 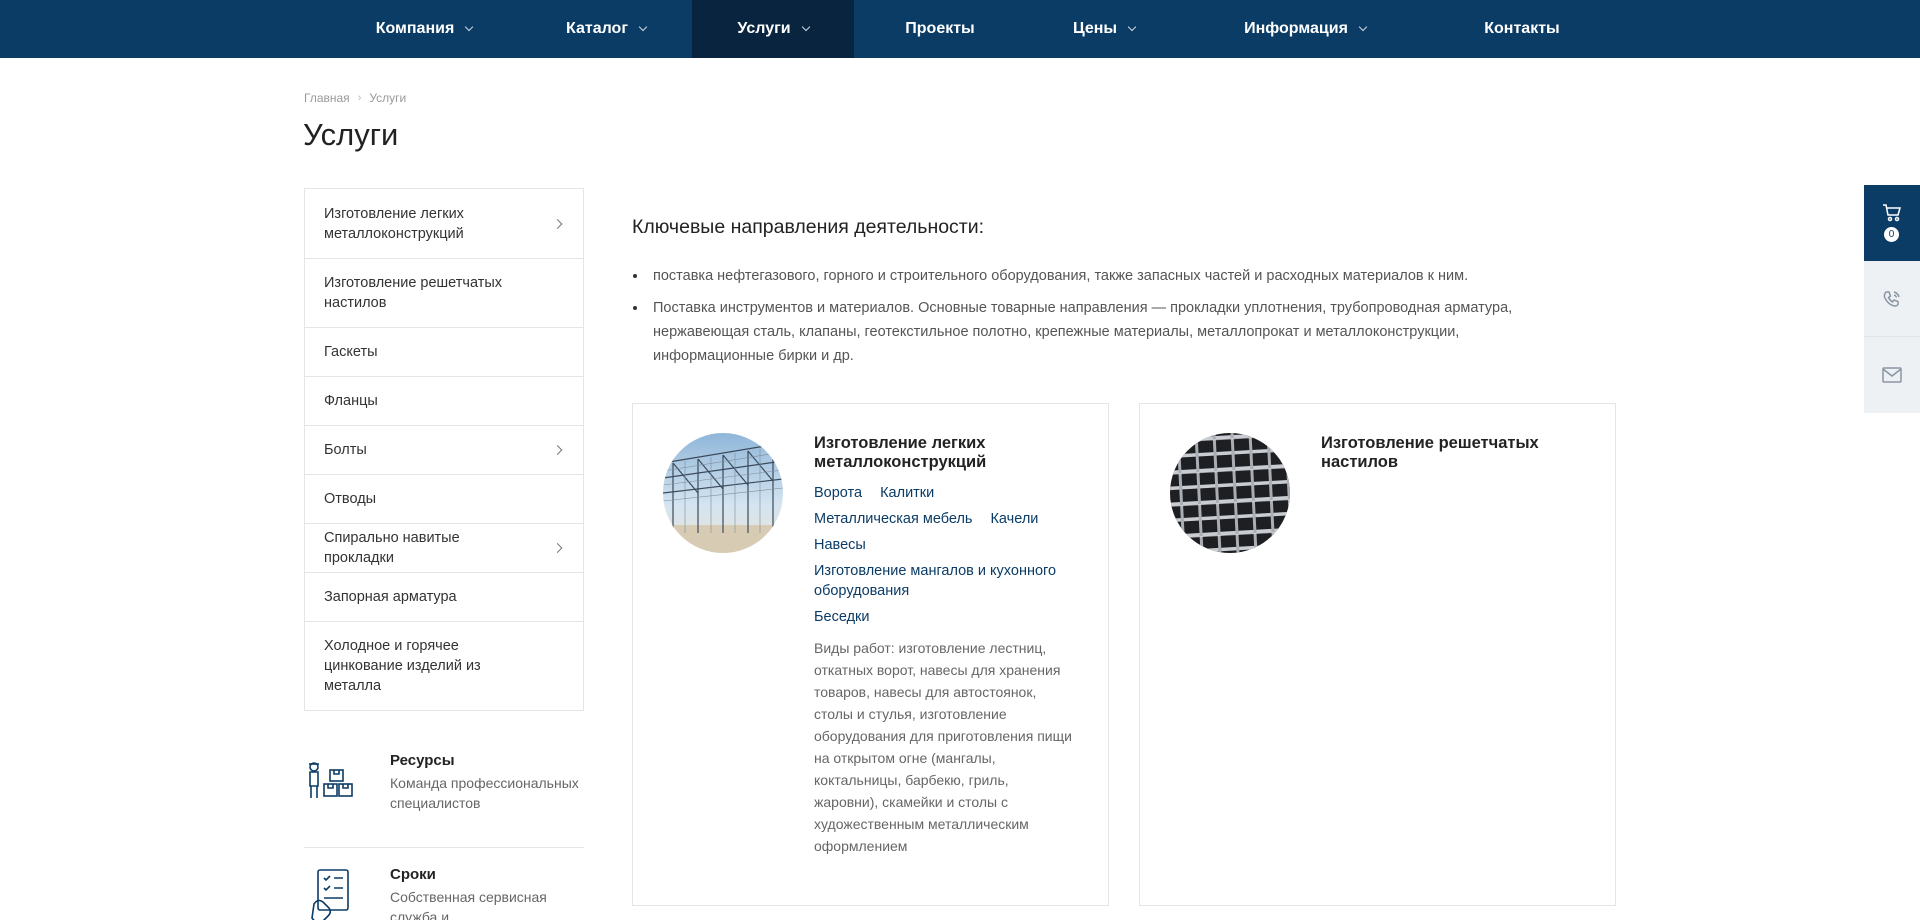 I want to click on sidebar-item-label: Изготовление легких металлоконструкций, so click(x=394, y=223).